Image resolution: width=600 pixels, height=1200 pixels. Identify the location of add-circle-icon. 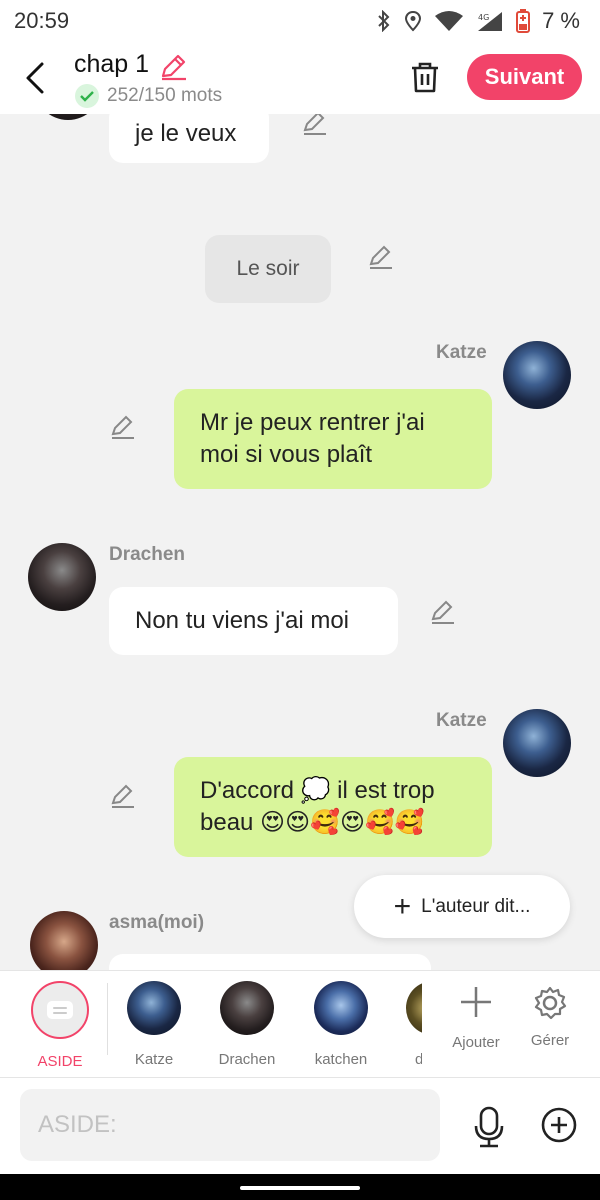
(559, 1125).